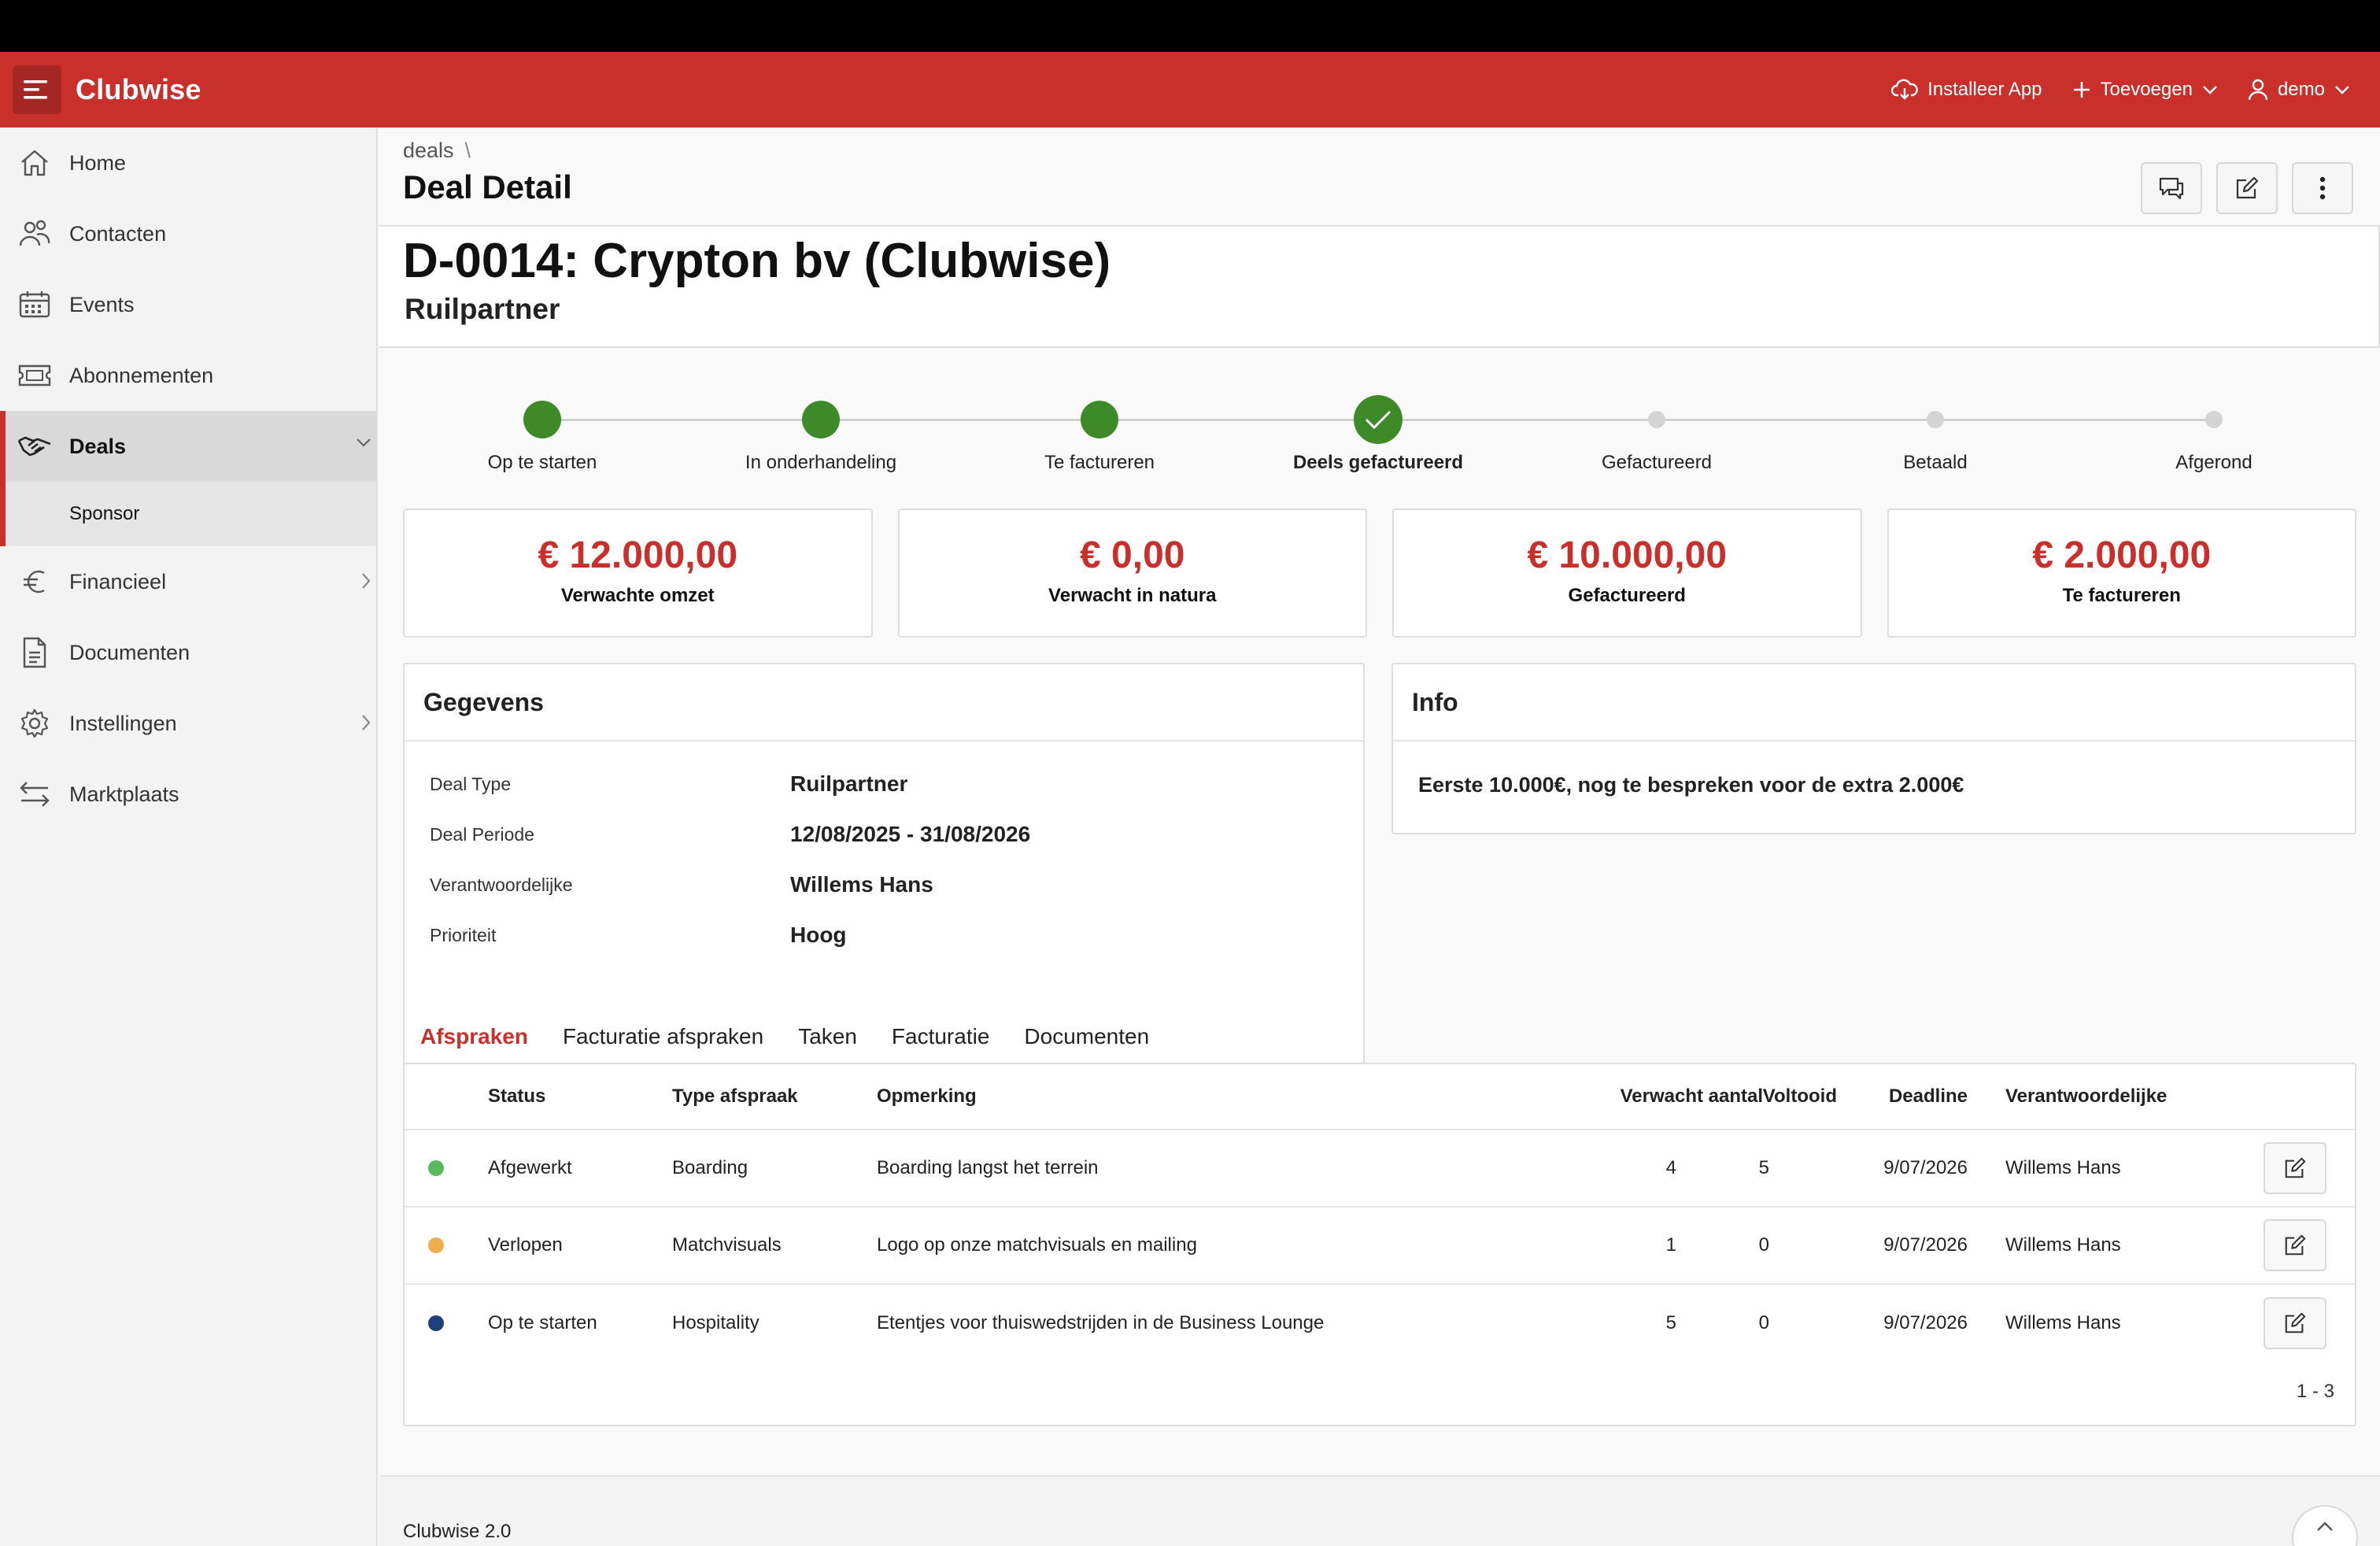 This screenshot has width=2380, height=1546. I want to click on user-name: demo, so click(2301, 89).